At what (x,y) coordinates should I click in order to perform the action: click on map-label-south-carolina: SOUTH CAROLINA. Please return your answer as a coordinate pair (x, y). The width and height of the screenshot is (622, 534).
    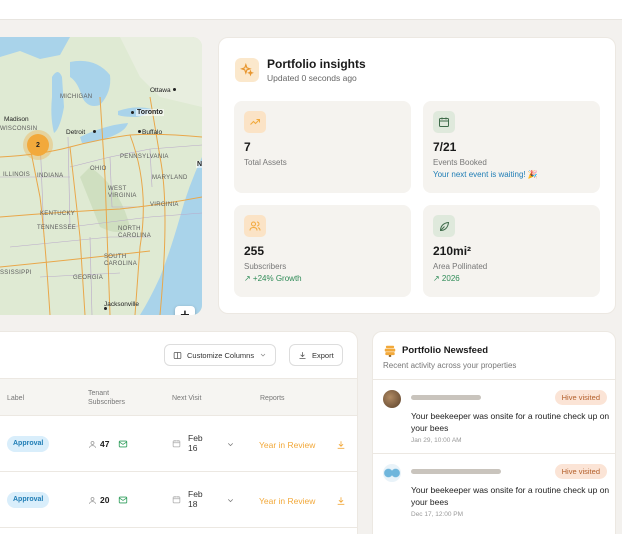
    Looking at the image, I should click on (121, 260).